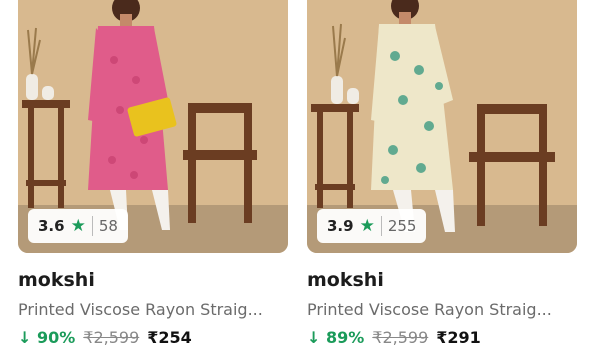  Describe the element at coordinates (402, 226) in the screenshot. I see `rating-count: 255` at that location.